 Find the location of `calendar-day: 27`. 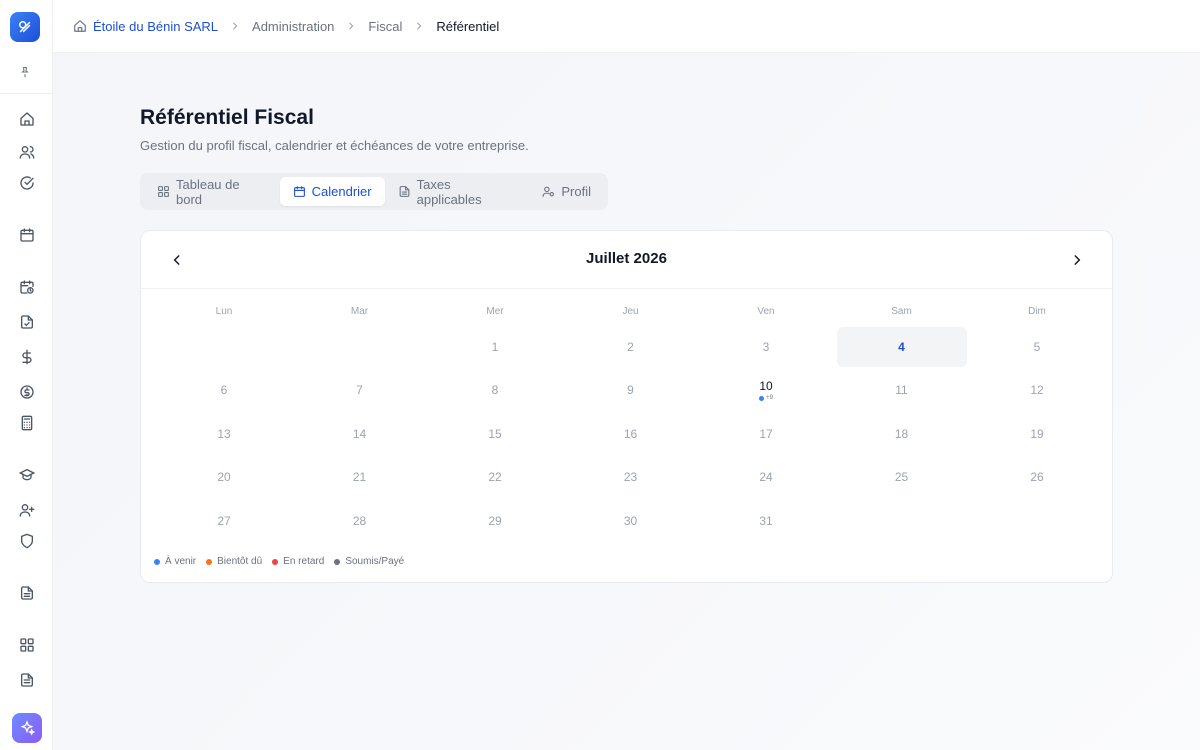

calendar-day: 27 is located at coordinates (224, 521).